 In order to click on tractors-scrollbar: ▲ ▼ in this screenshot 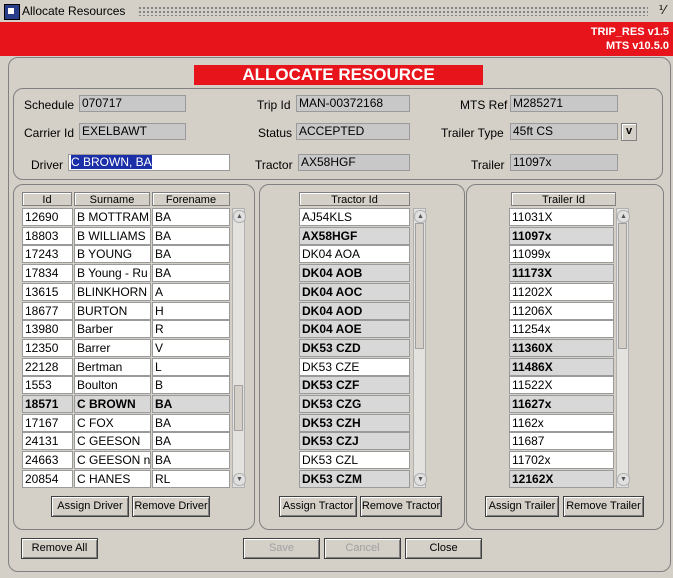, I will do `click(420, 348)`.